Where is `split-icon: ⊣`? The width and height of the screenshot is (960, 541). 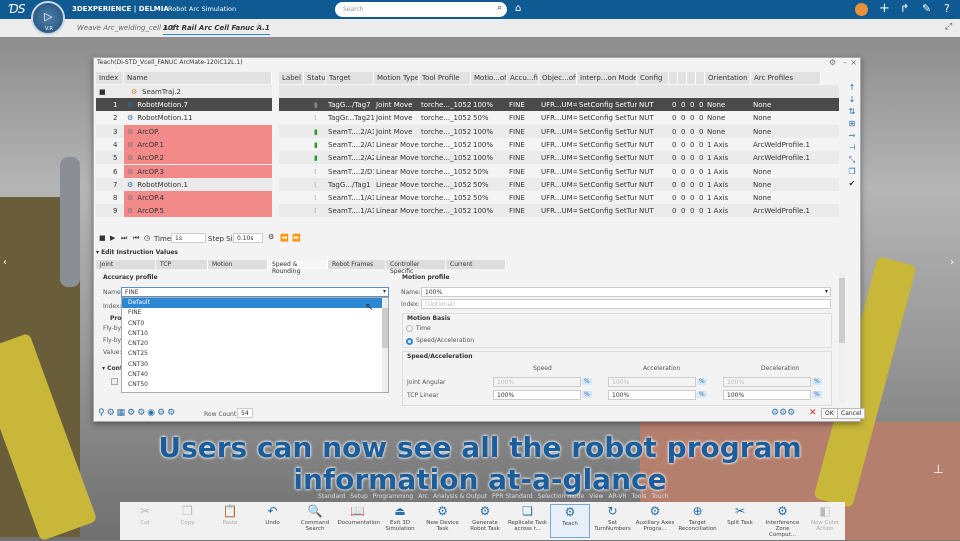 split-icon: ⊣ is located at coordinates (852, 148).